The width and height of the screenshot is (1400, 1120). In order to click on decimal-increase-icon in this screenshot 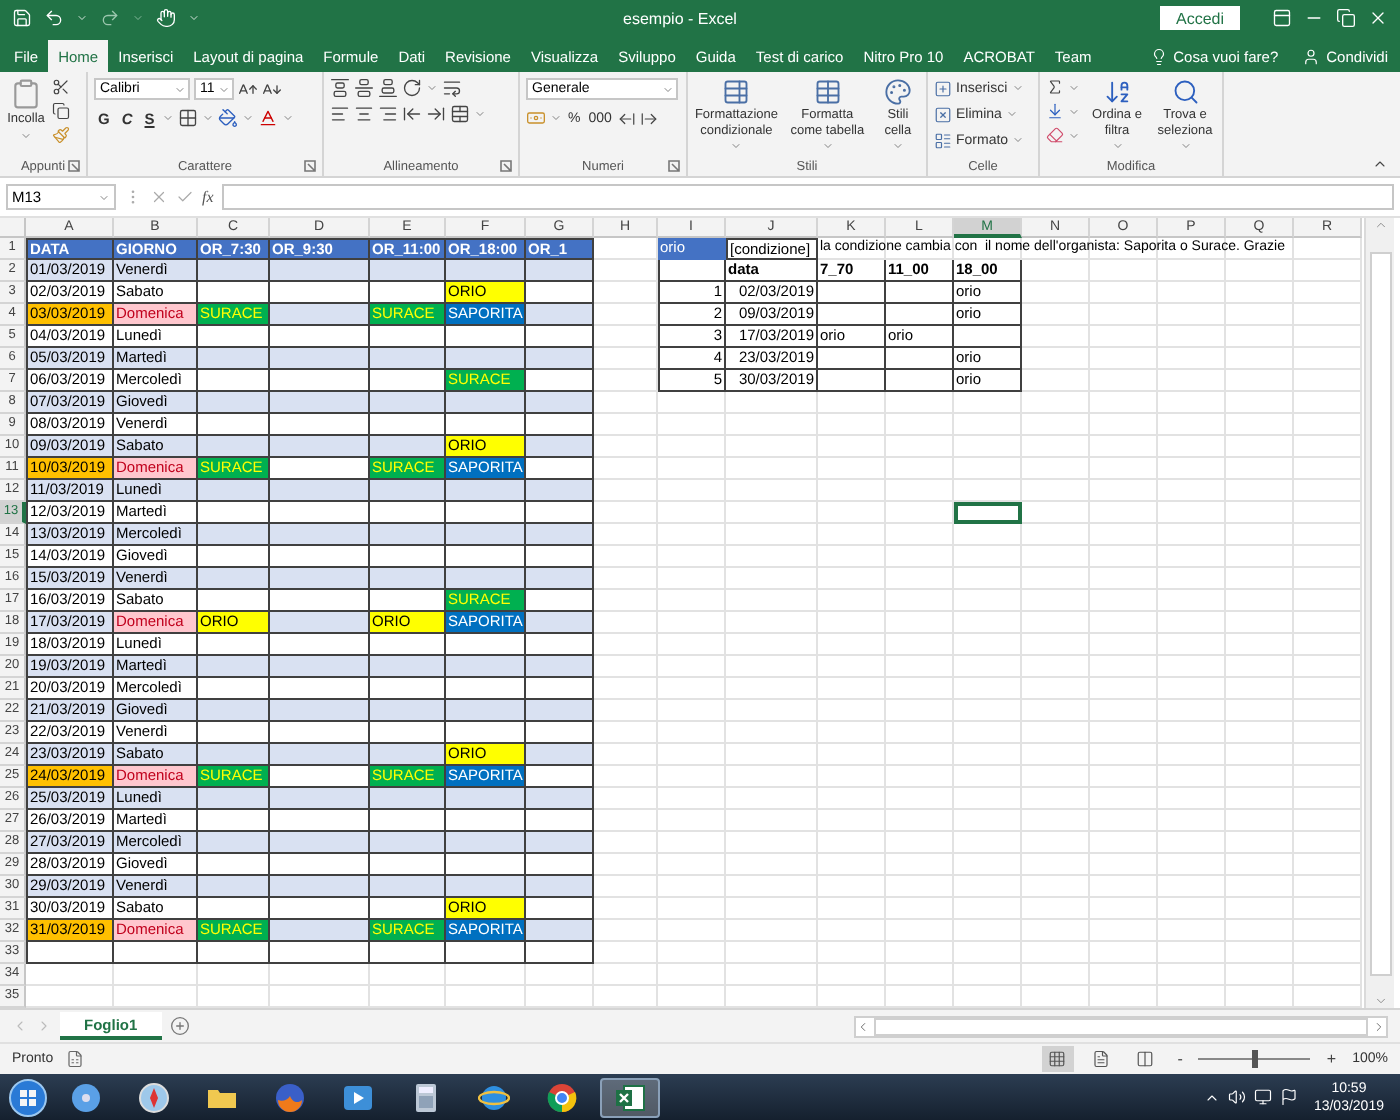, I will do `click(626, 118)`.